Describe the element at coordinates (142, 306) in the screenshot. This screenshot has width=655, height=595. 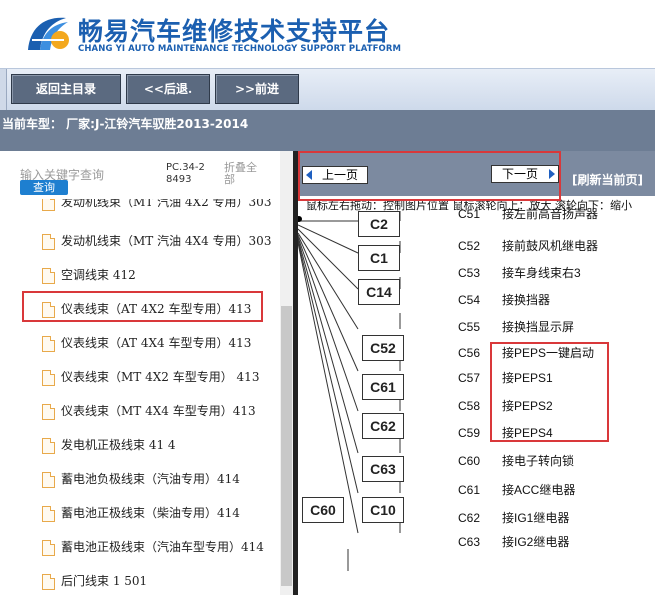
I see `selection-highlight` at that location.